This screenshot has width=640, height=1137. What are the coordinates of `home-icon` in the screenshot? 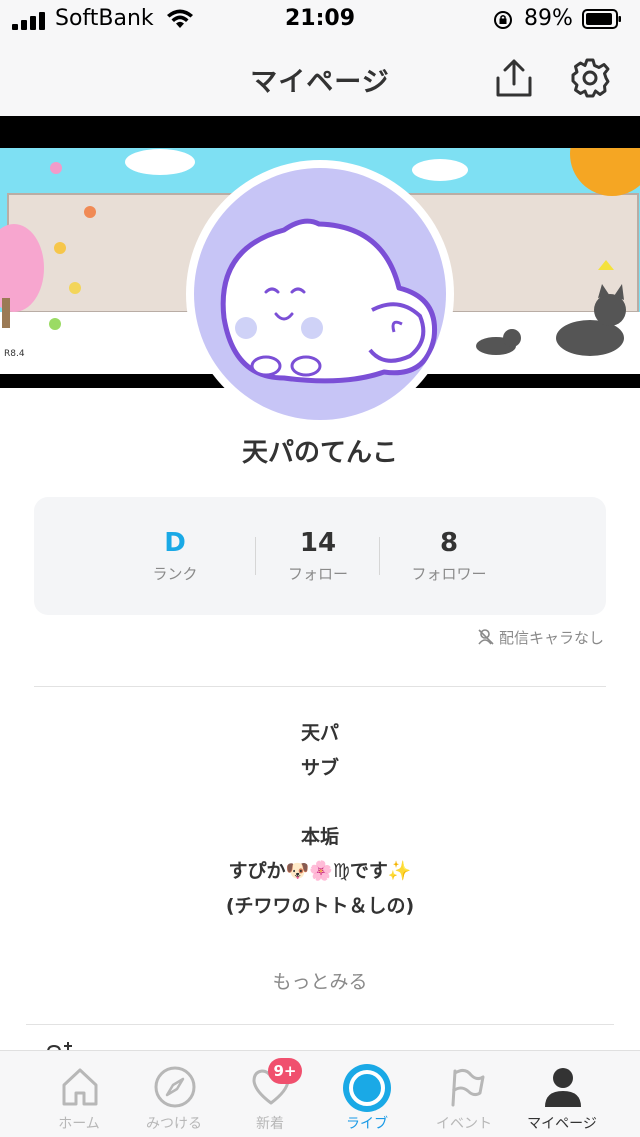 It's located at (80, 1087).